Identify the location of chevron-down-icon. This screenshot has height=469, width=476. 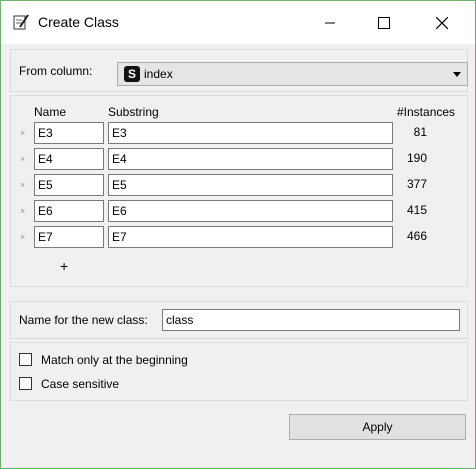
(457, 74).